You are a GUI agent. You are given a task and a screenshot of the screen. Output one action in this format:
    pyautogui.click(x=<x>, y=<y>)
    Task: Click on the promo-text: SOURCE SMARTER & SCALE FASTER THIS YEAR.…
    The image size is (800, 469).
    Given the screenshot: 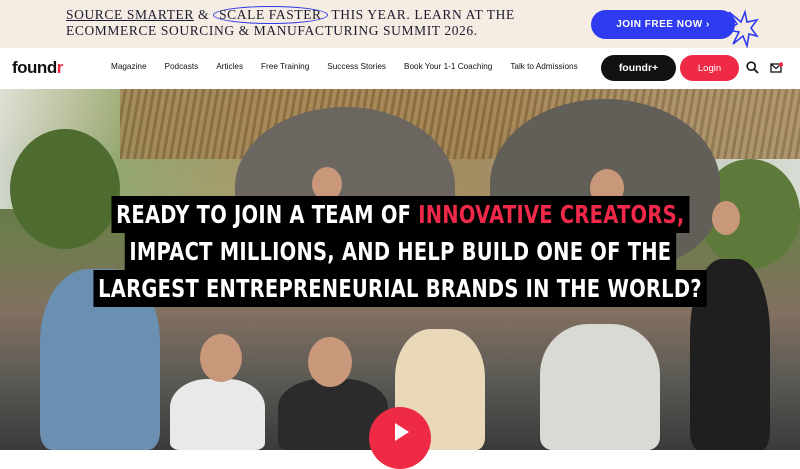 What is the action you would take?
    pyautogui.click(x=290, y=22)
    